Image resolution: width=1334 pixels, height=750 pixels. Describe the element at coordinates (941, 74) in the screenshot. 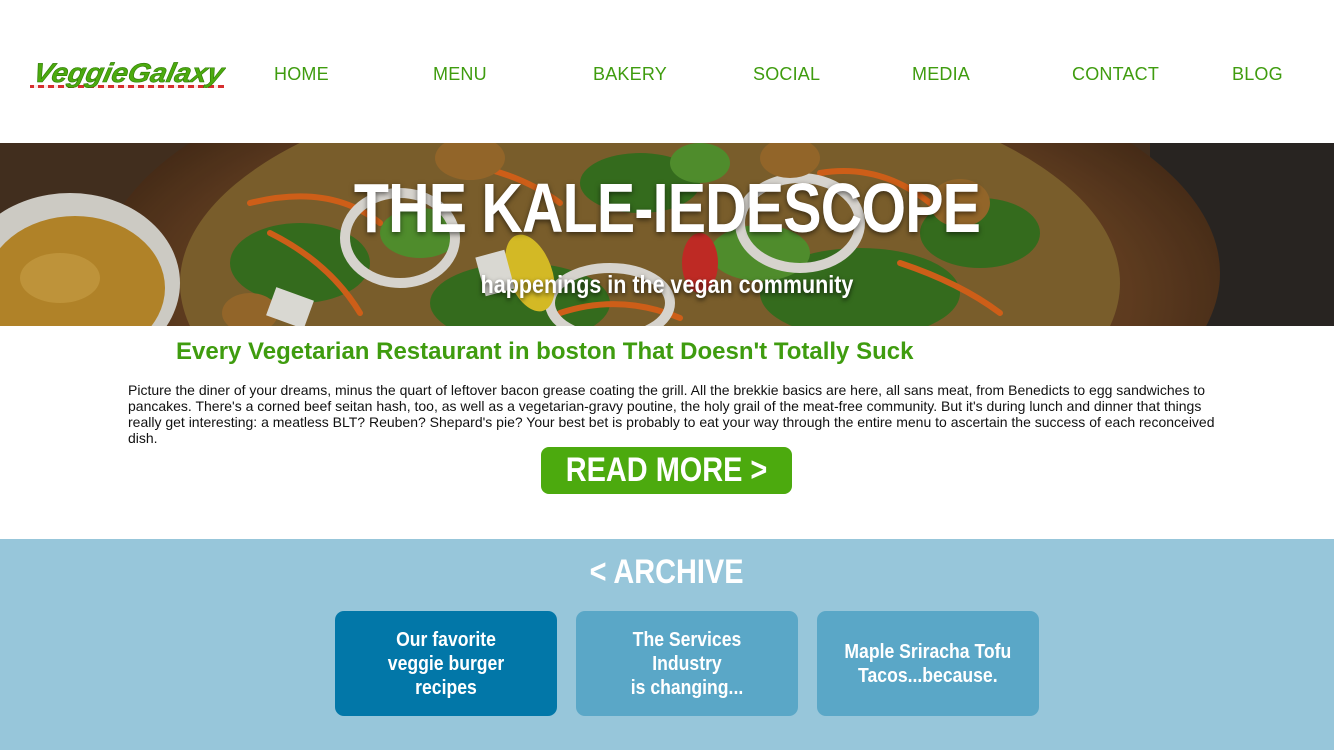

I see `nav-media-link: MEDIA` at that location.